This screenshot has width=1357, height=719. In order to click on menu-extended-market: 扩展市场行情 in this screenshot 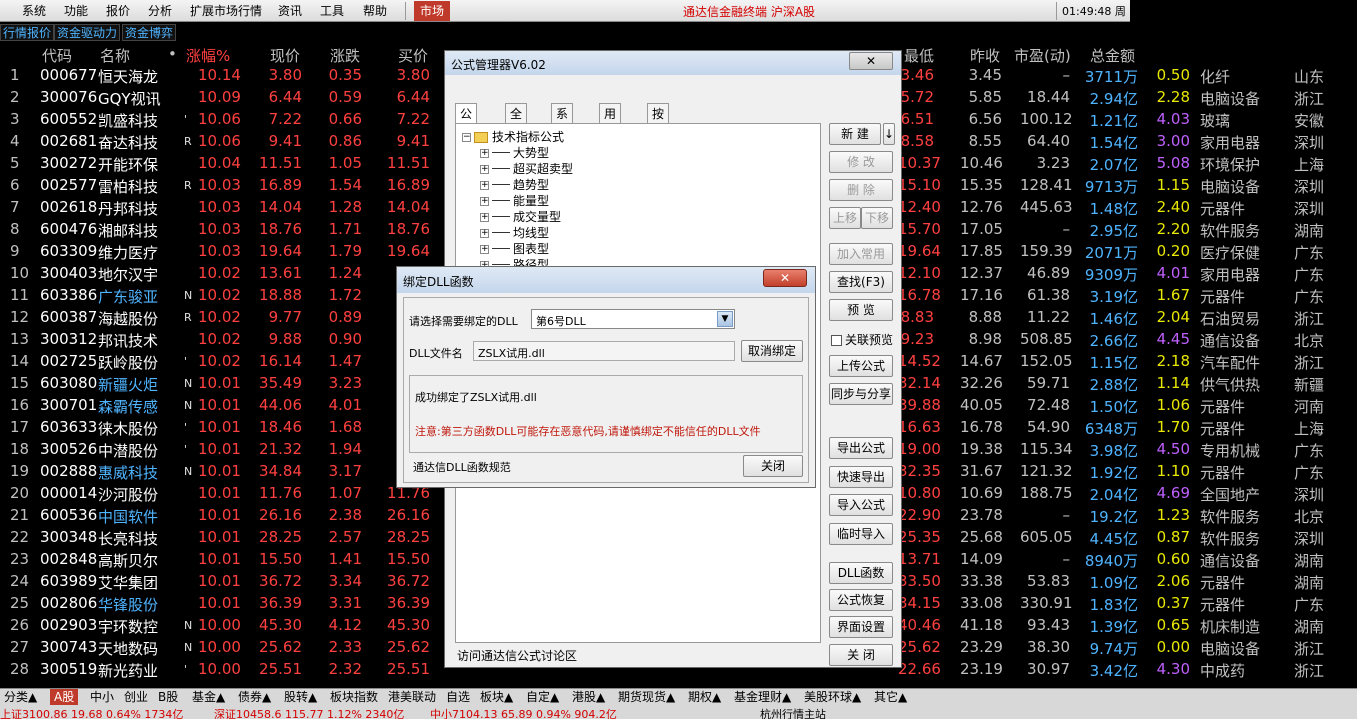, I will do `click(226, 11)`.